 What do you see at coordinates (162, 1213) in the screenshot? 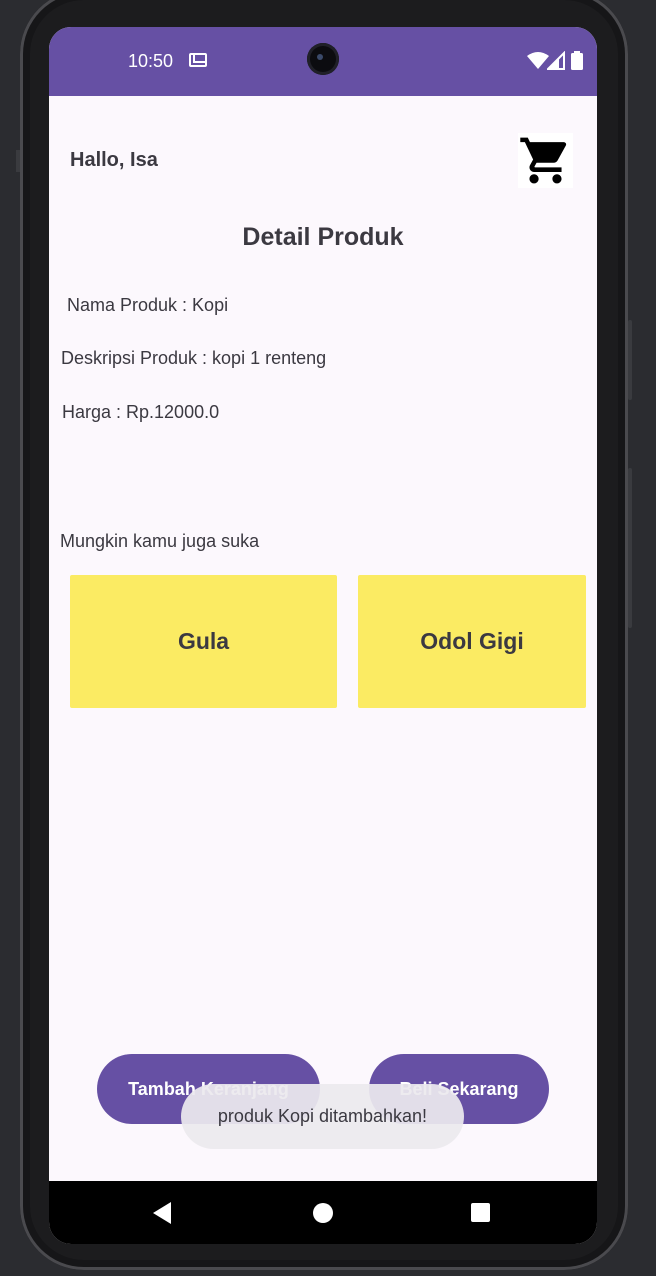
I see `back-icon` at bounding box center [162, 1213].